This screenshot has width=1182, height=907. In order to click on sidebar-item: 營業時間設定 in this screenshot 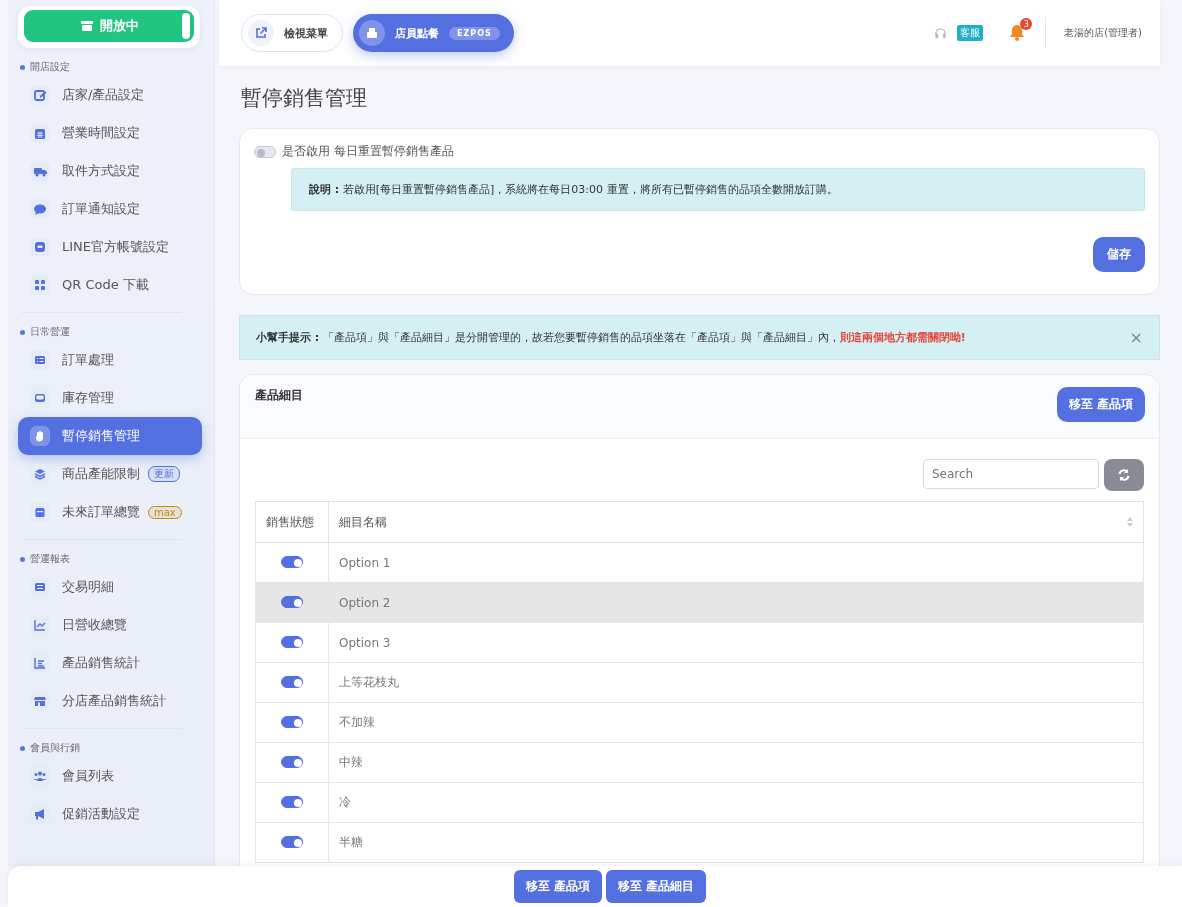, I will do `click(110, 133)`.